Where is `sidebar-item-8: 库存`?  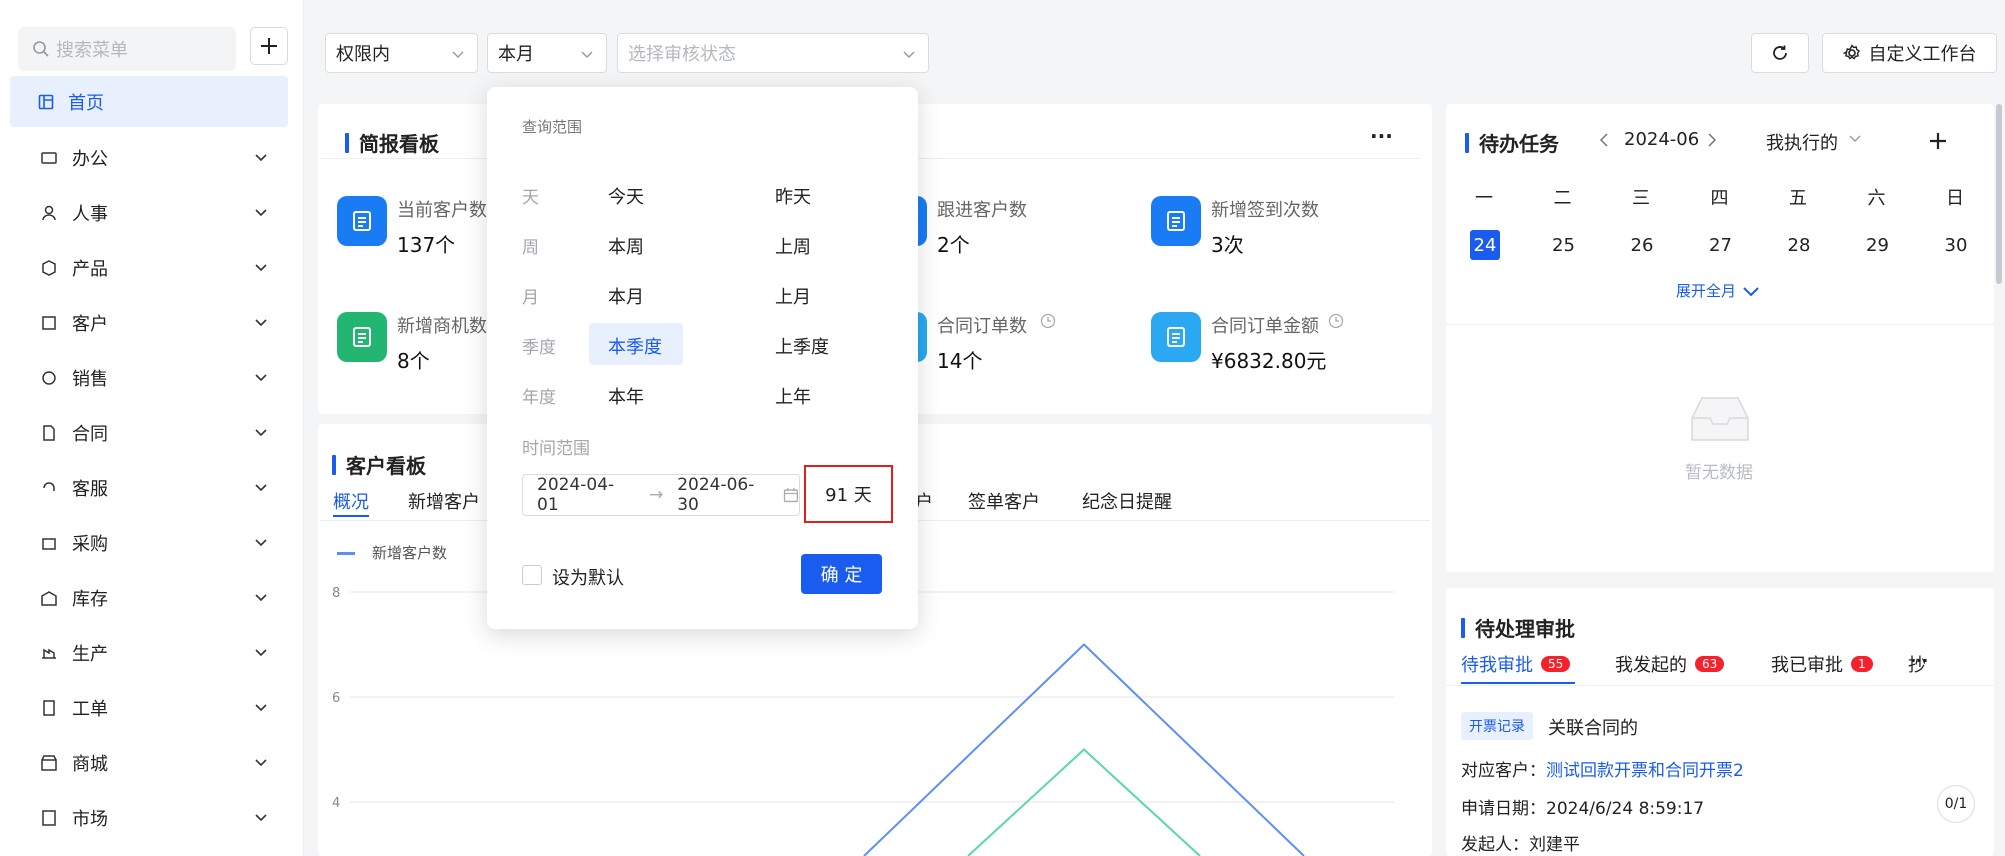 sidebar-item-8: 库存 is located at coordinates (145, 598).